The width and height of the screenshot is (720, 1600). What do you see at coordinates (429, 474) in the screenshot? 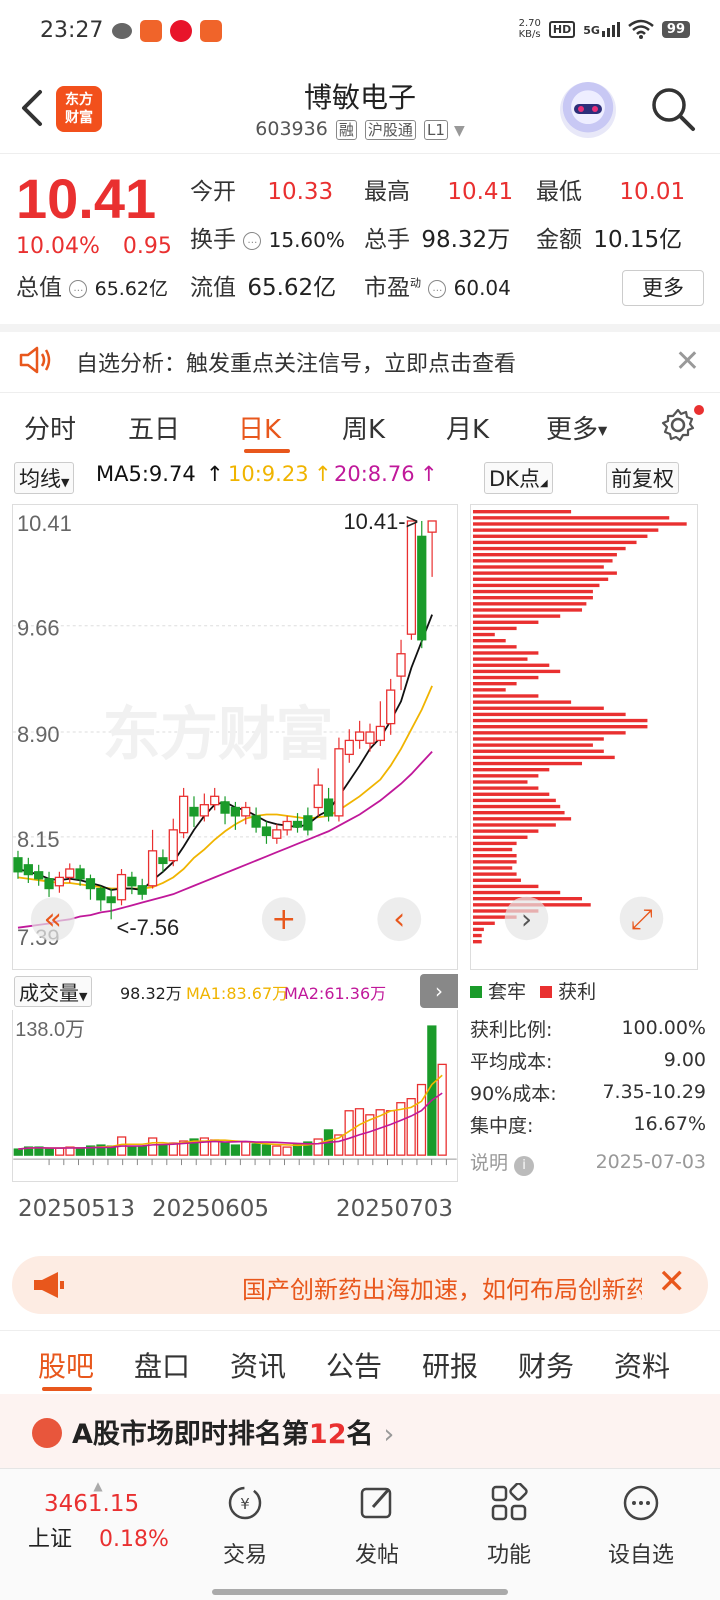
I see `up-arrow-icon: ↑` at bounding box center [429, 474].